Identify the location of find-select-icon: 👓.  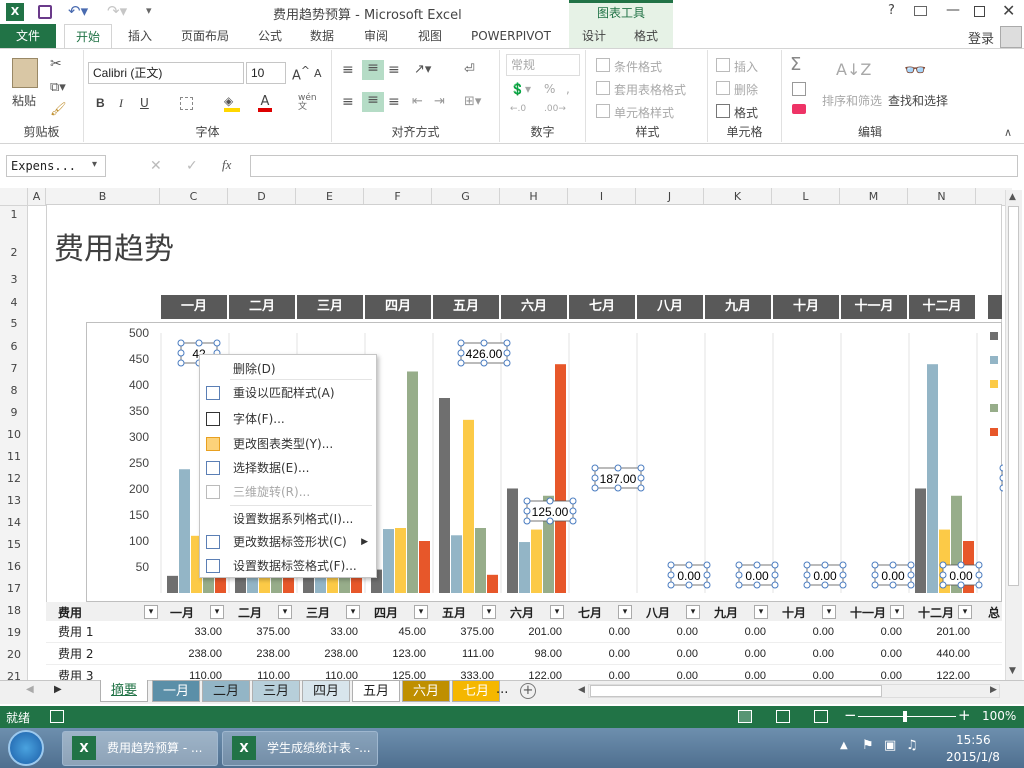
(915, 70).